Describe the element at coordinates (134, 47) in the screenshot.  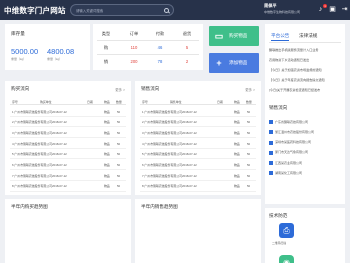
I see `summary-row-order: 110` at that location.